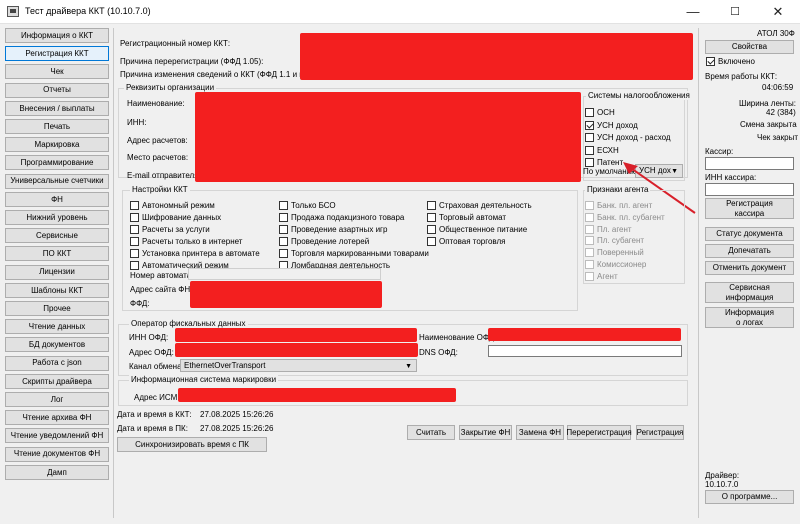 This screenshot has height=524, width=800. Describe the element at coordinates (540, 432) in the screenshot. I see `action-button: Замена ФН` at that location.